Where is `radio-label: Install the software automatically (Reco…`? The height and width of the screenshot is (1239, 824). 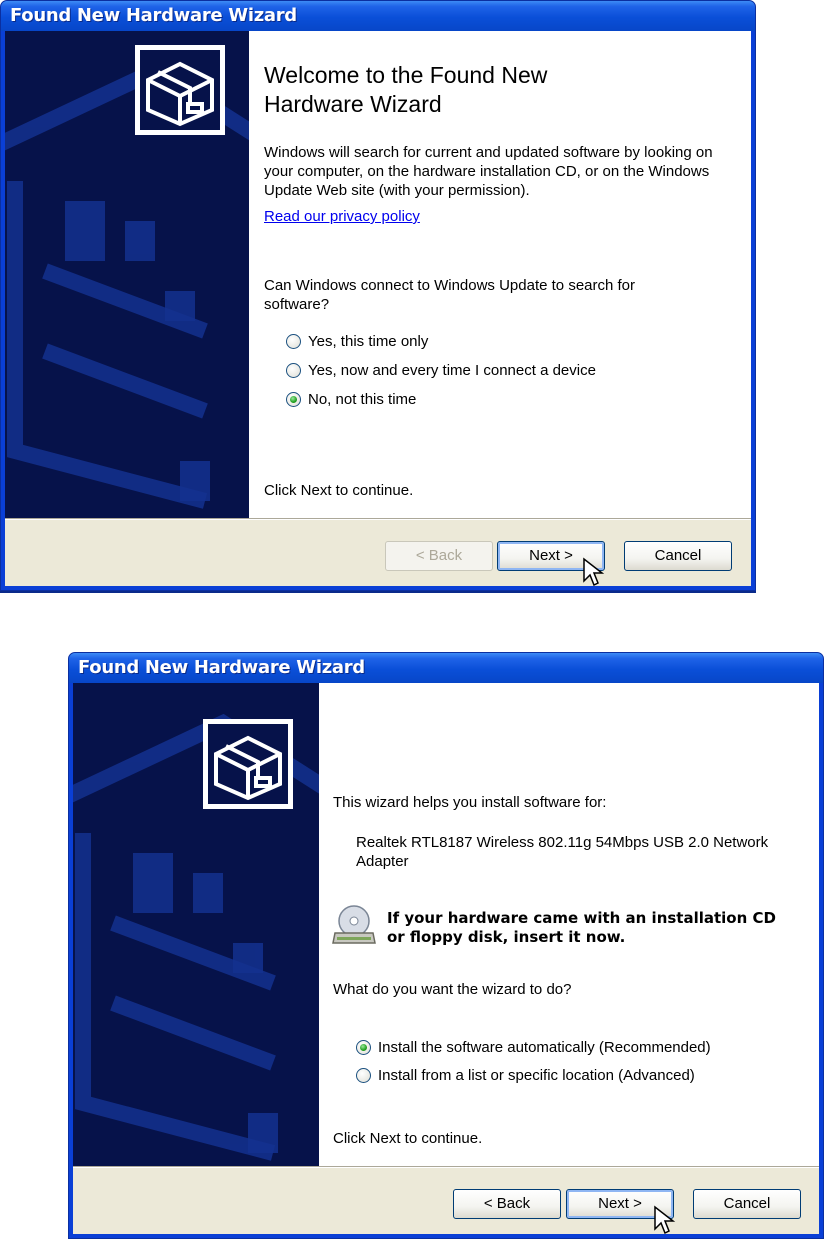 radio-label: Install the software automatically (Reco… is located at coordinates (544, 1047).